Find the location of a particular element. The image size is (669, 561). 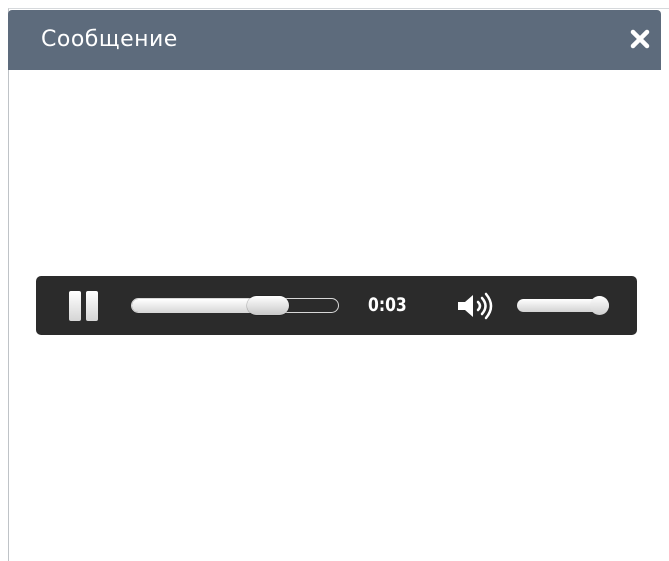

dialog-titlebar: Сообщение is located at coordinates (334, 40).